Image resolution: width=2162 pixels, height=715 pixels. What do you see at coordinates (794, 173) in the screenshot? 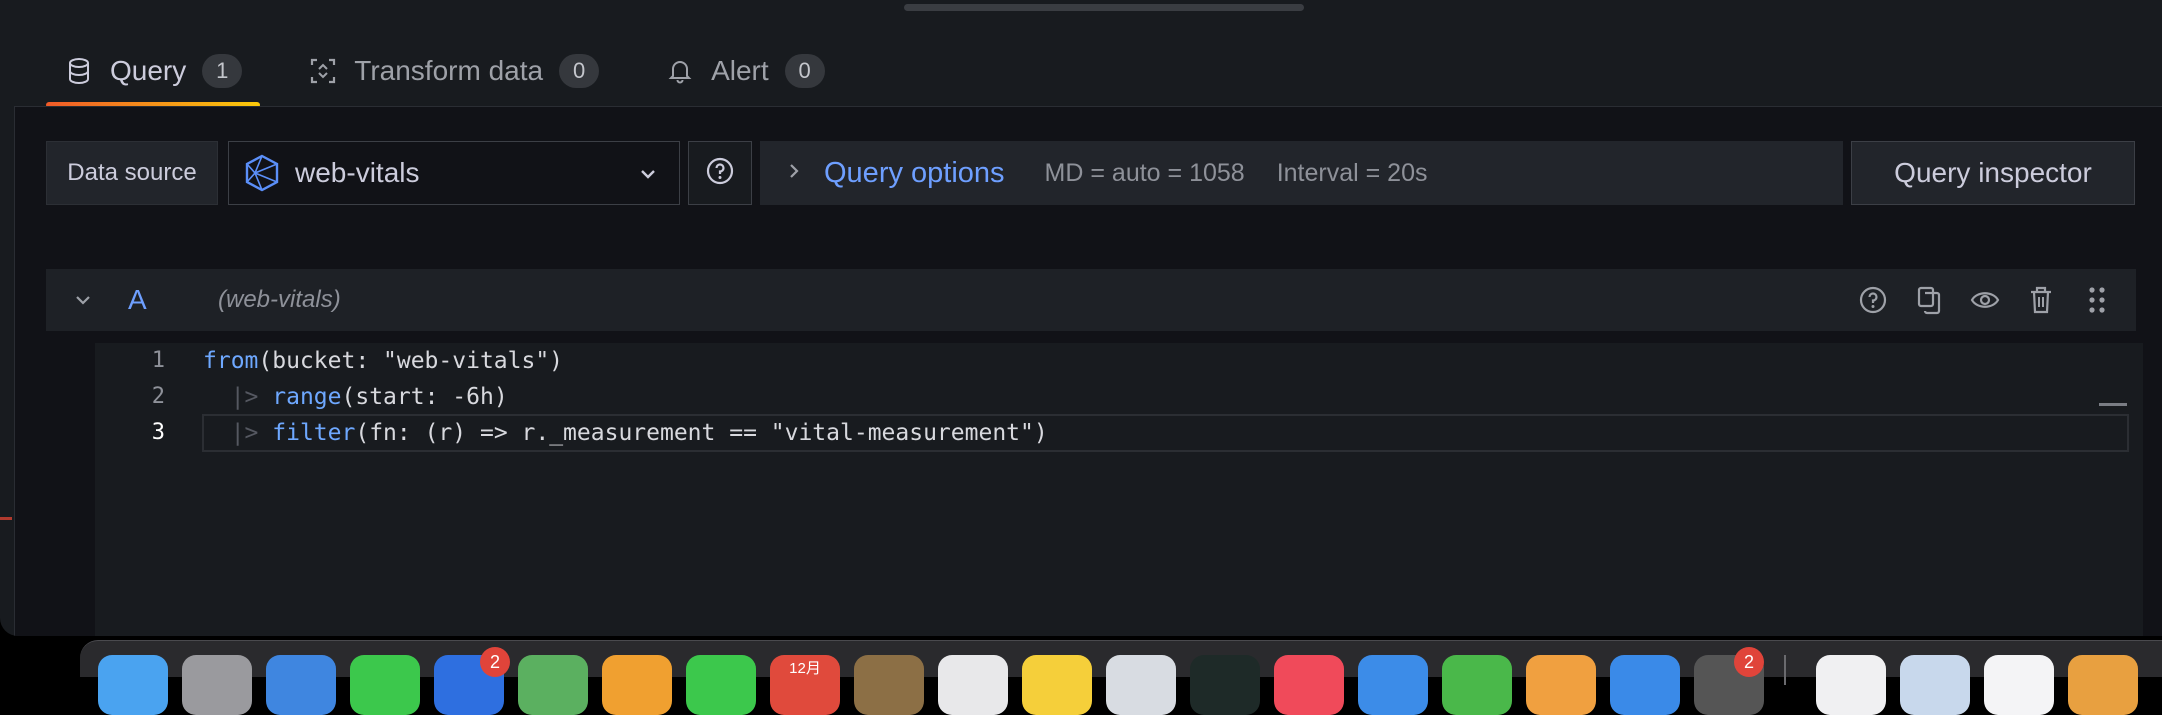
I see `chevron-right-icon` at bounding box center [794, 173].